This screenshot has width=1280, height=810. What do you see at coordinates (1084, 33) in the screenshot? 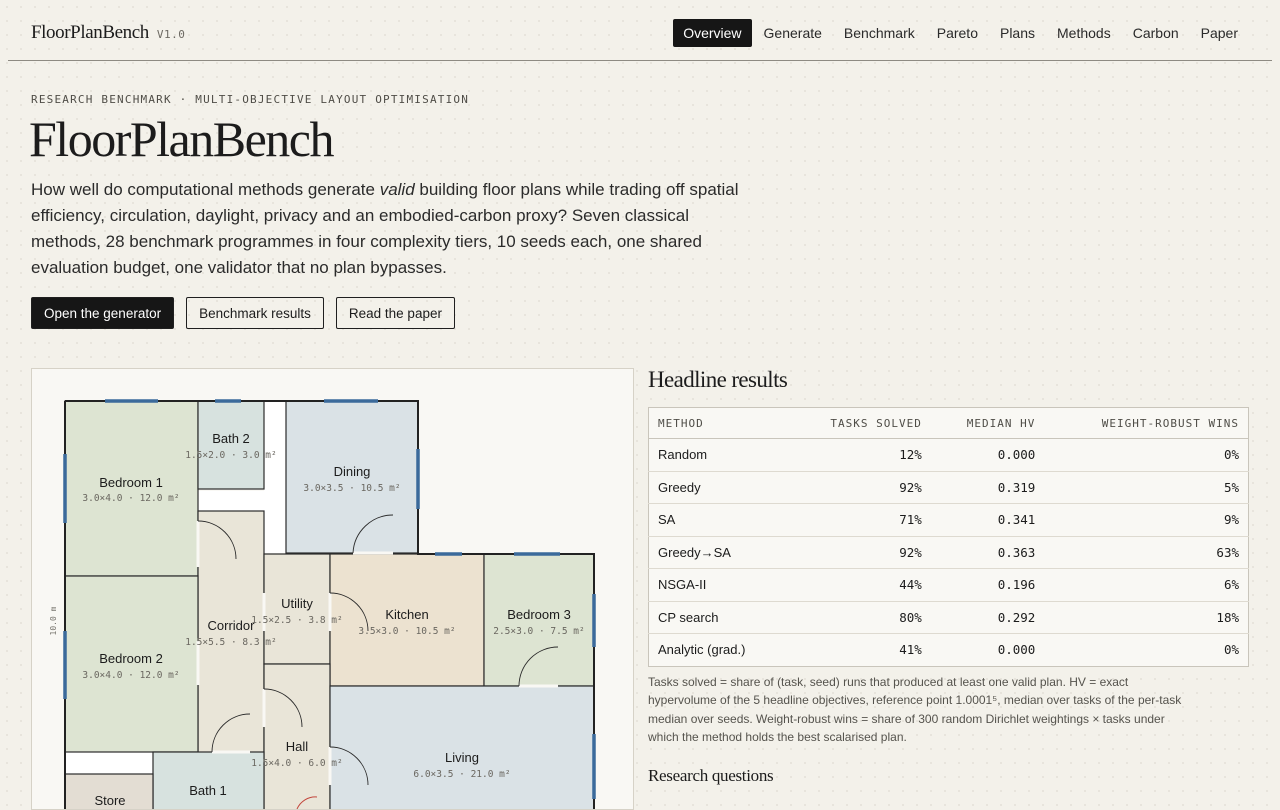
I see `nav-methods: Methods` at bounding box center [1084, 33].